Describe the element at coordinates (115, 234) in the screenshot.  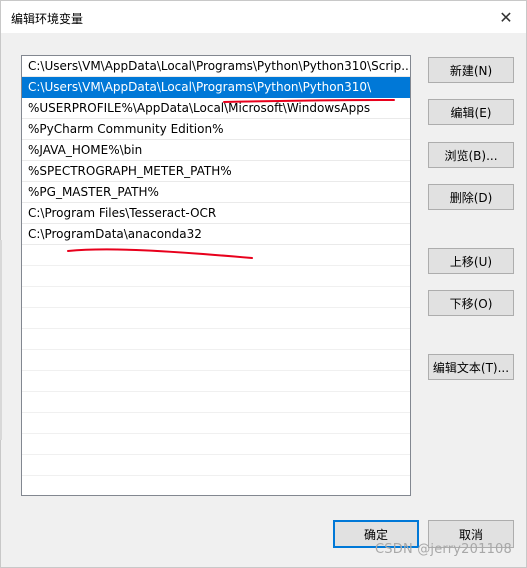
I see `path-text: C:\ProgramData\anaconda32` at that location.